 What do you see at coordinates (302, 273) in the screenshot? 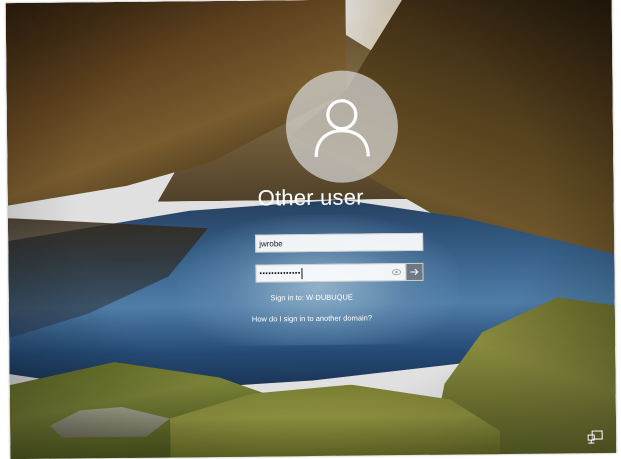
I see `text-caret` at bounding box center [302, 273].